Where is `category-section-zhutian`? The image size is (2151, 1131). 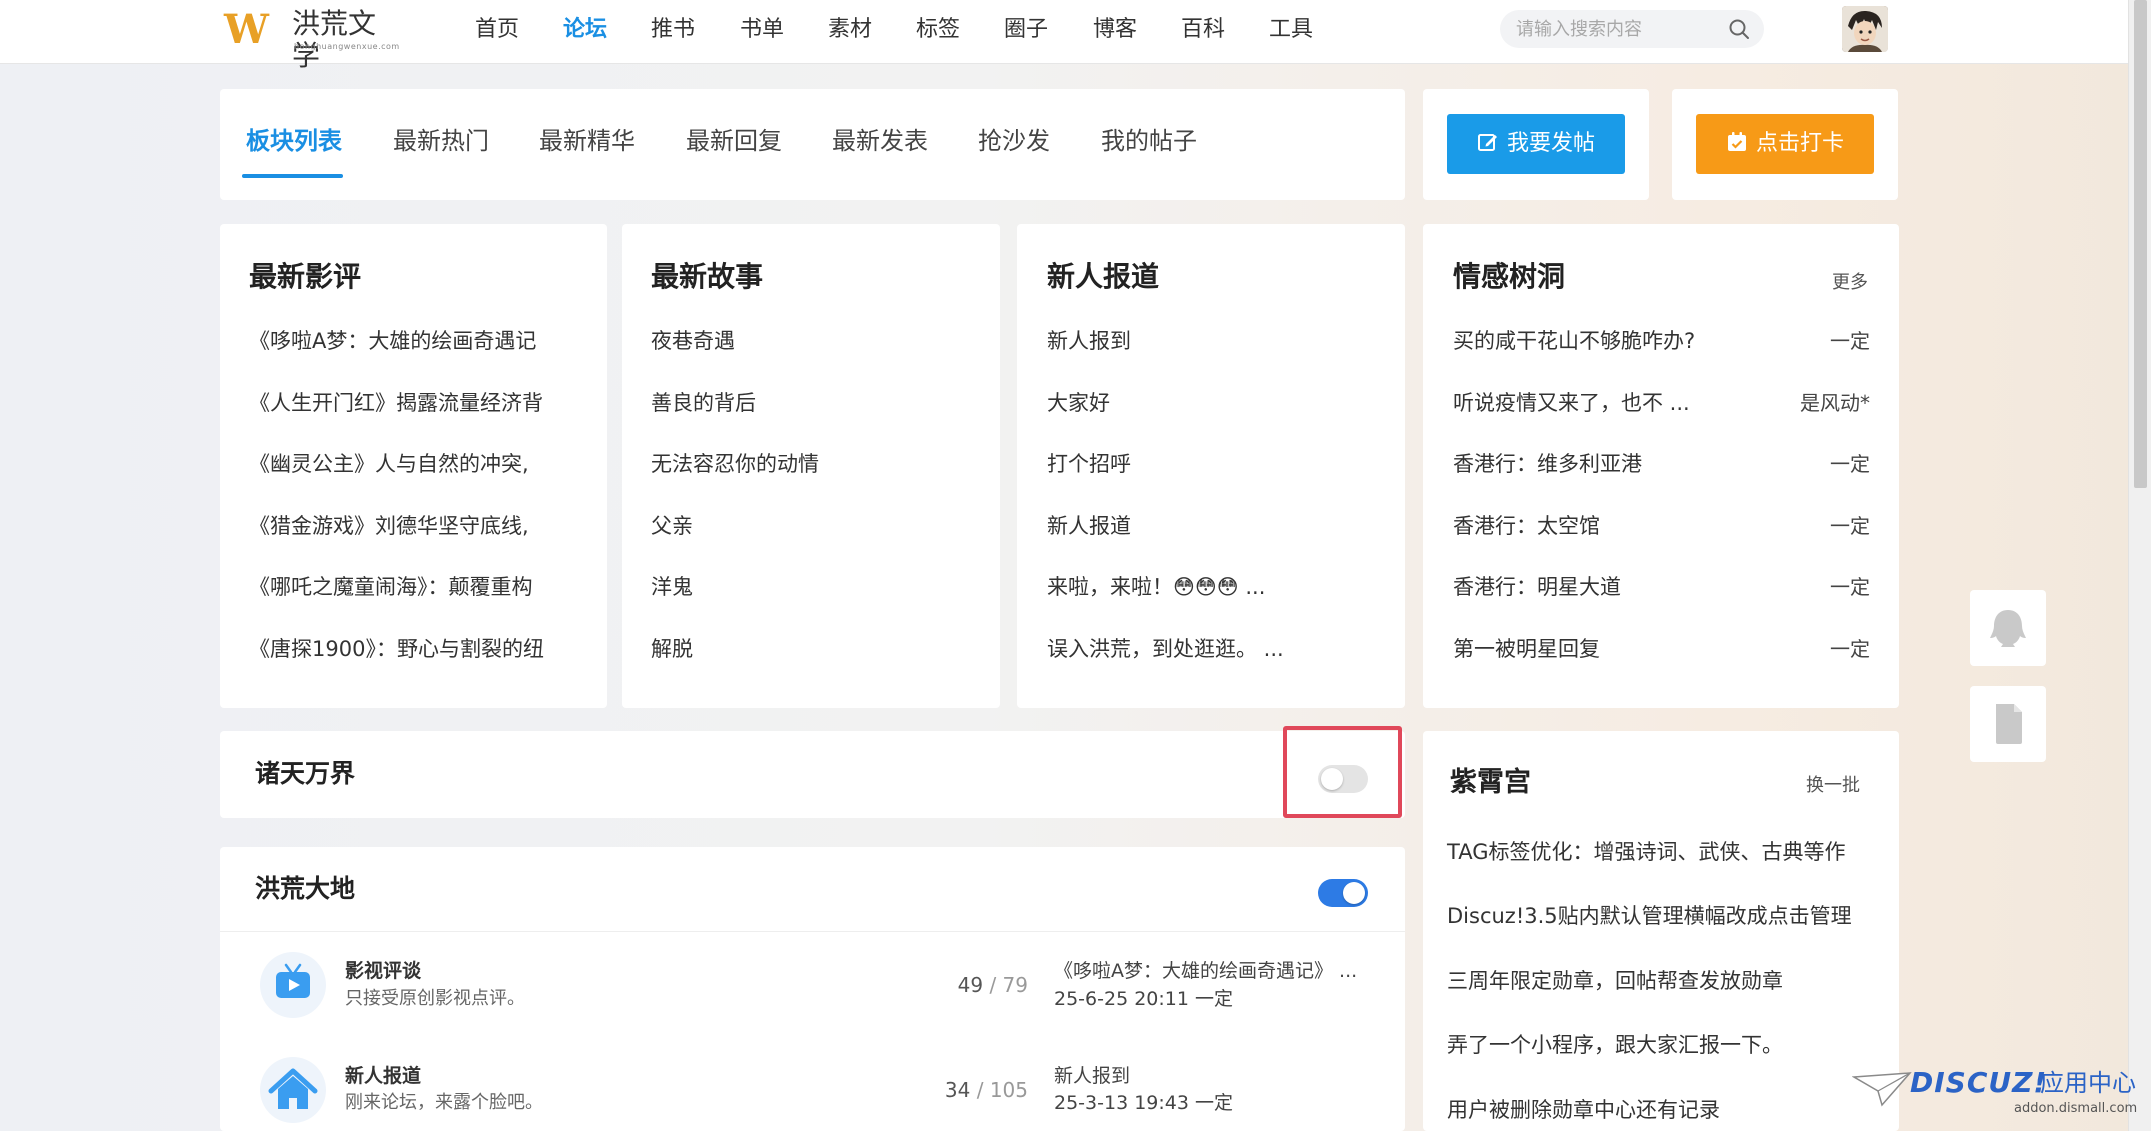
category-section-zhutian is located at coordinates (812, 774).